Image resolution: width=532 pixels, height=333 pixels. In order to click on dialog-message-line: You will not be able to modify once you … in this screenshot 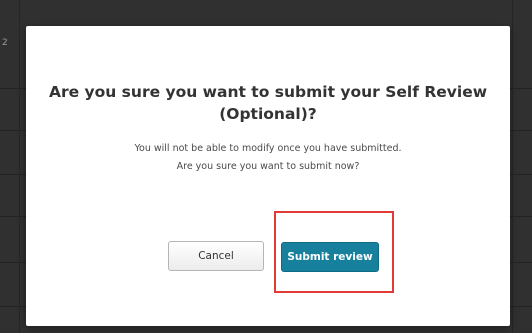, I will do `click(268, 148)`.